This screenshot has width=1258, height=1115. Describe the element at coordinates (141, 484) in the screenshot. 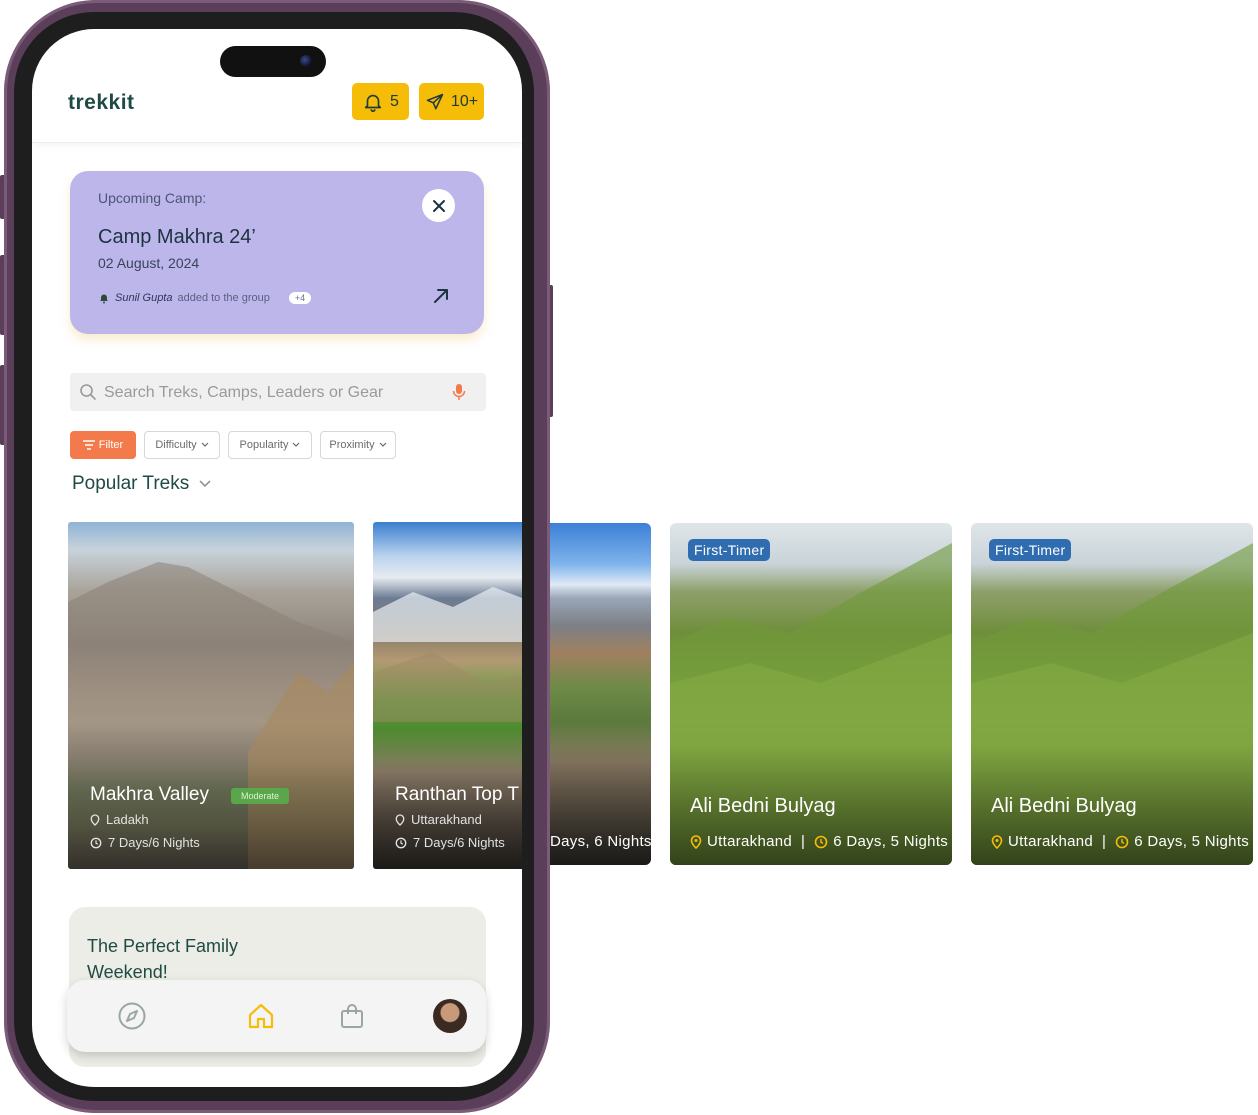

I see `popular-treks-heading: Popular Treks` at that location.